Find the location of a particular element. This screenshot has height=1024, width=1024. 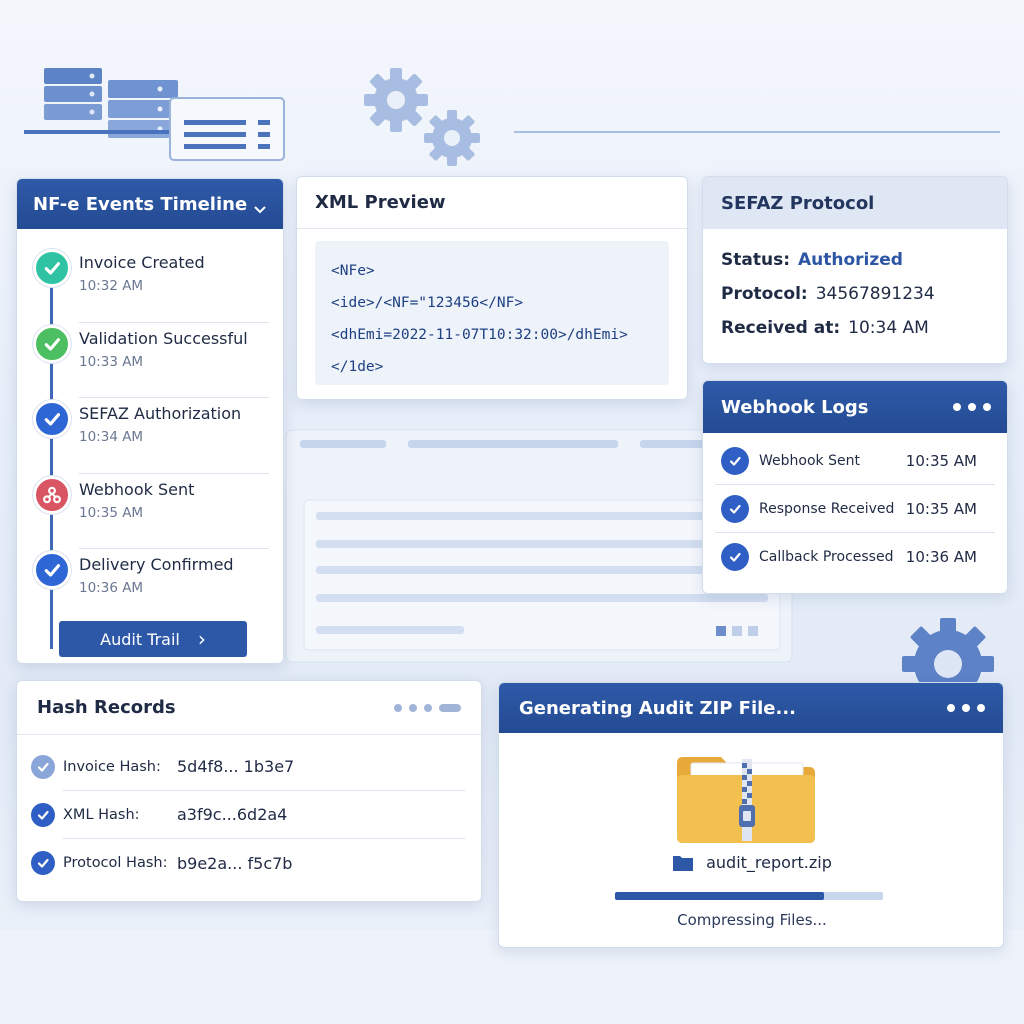

webhook-log-row: Callback Processed 10:36 AM is located at coordinates (855, 557).